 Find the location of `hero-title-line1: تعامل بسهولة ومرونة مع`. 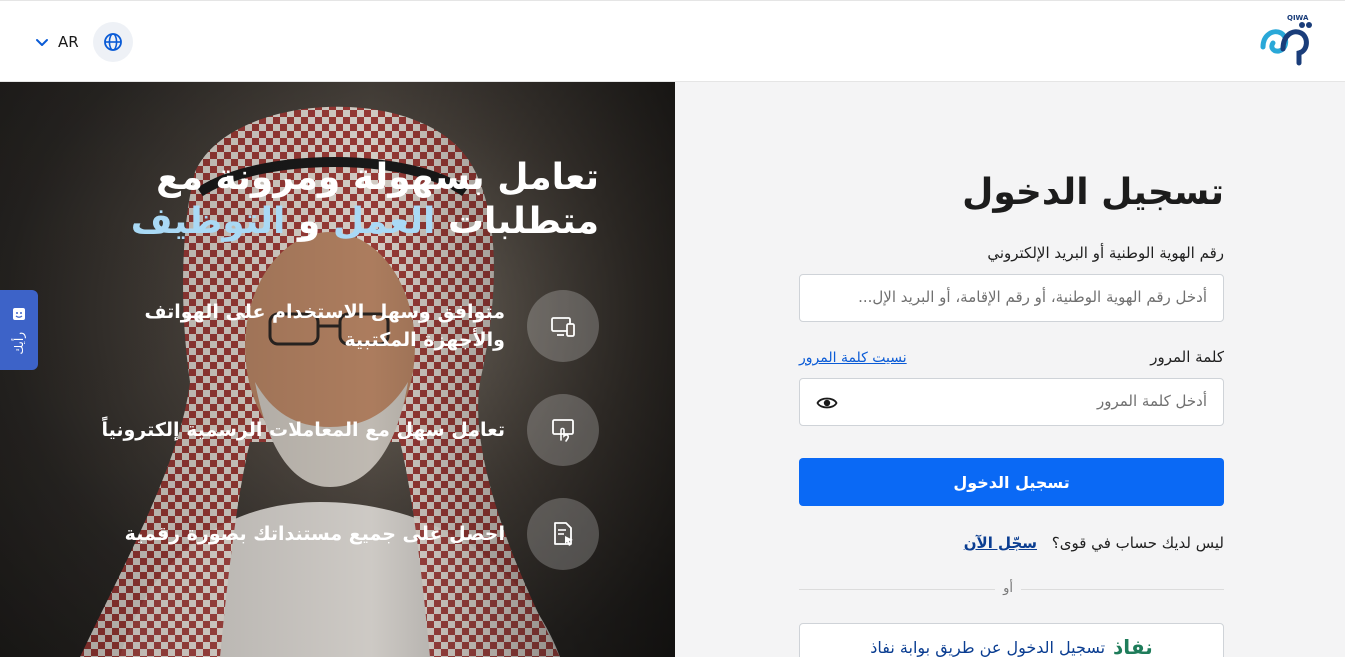

hero-title-line1: تعامل بسهولة ومرونة مع is located at coordinates (377, 177).